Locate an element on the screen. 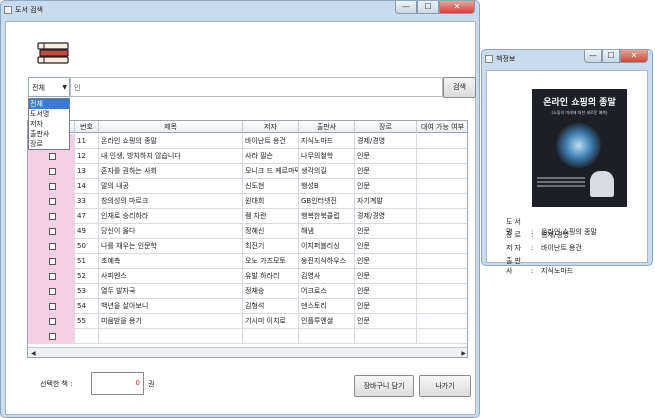  exit-button: 나가기 is located at coordinates (445, 386).